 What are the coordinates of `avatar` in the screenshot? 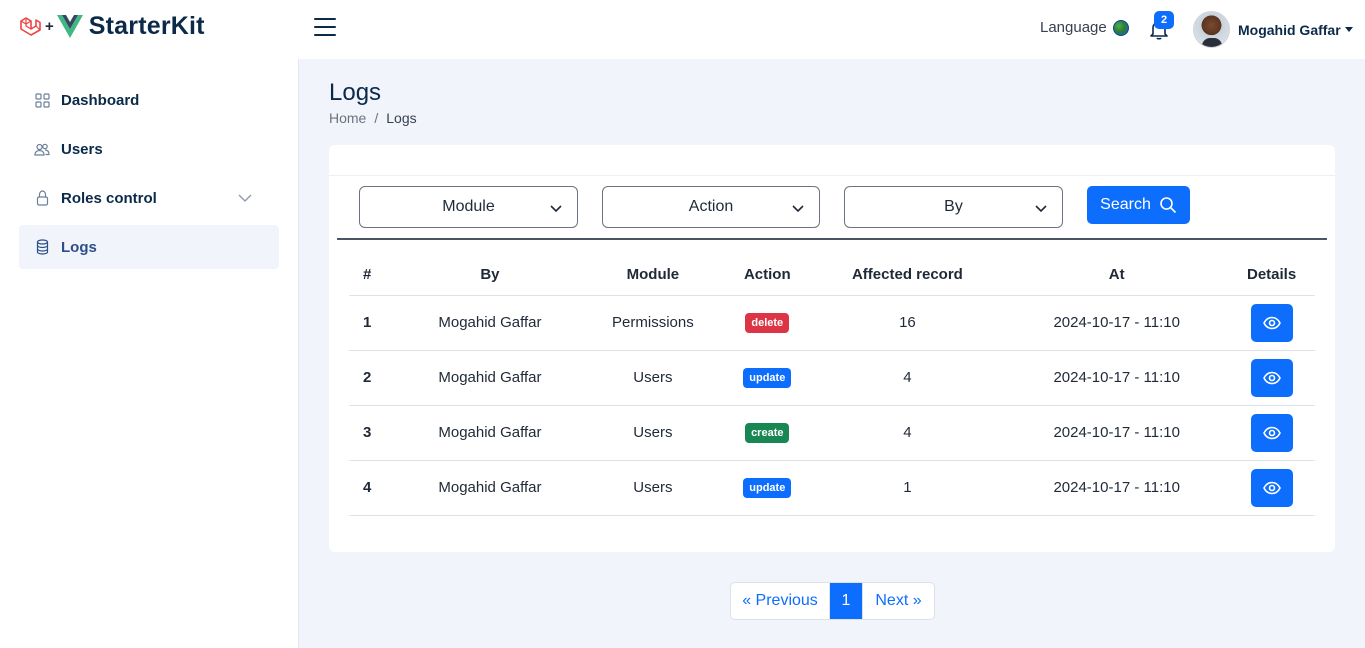 It's located at (1211, 29).